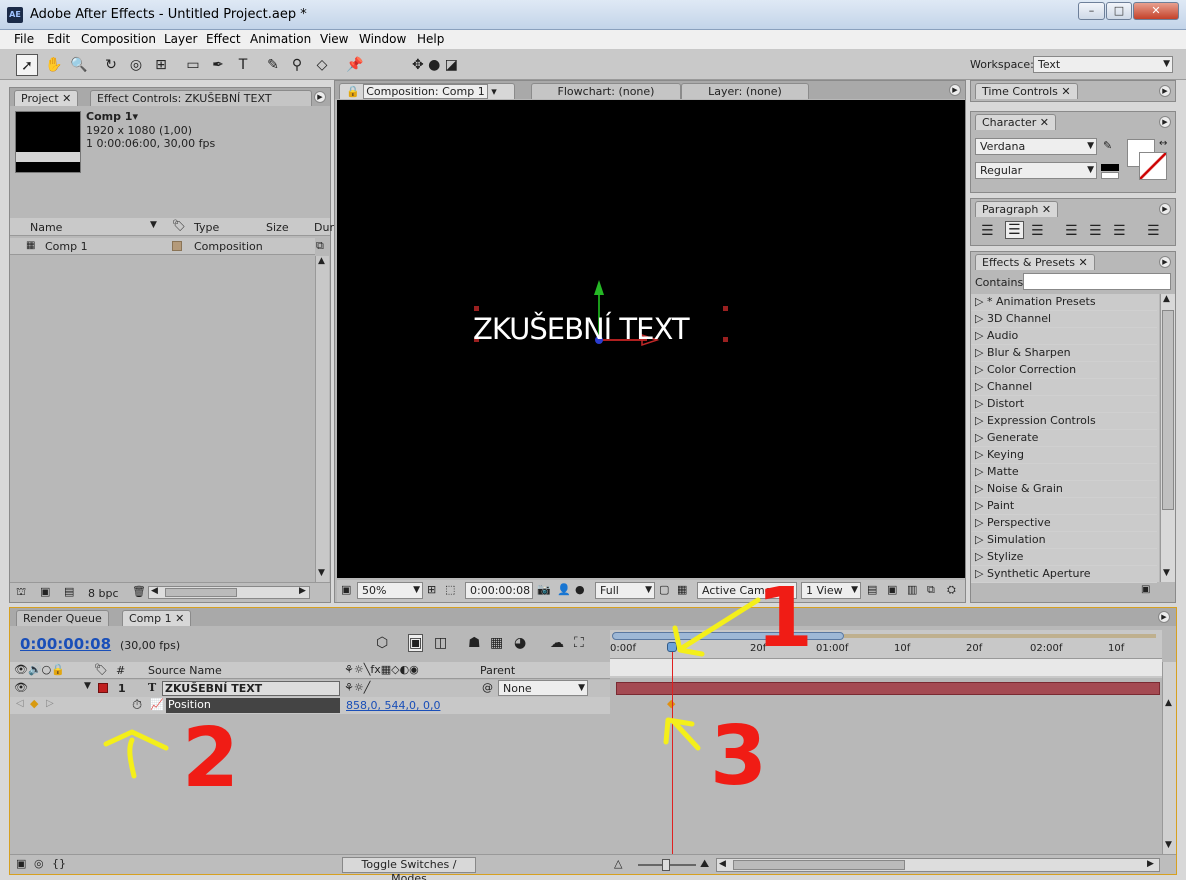 This screenshot has width=1186, height=880. Describe the element at coordinates (785, 618) in the screenshot. I see `annotation-label-1: 1` at that location.